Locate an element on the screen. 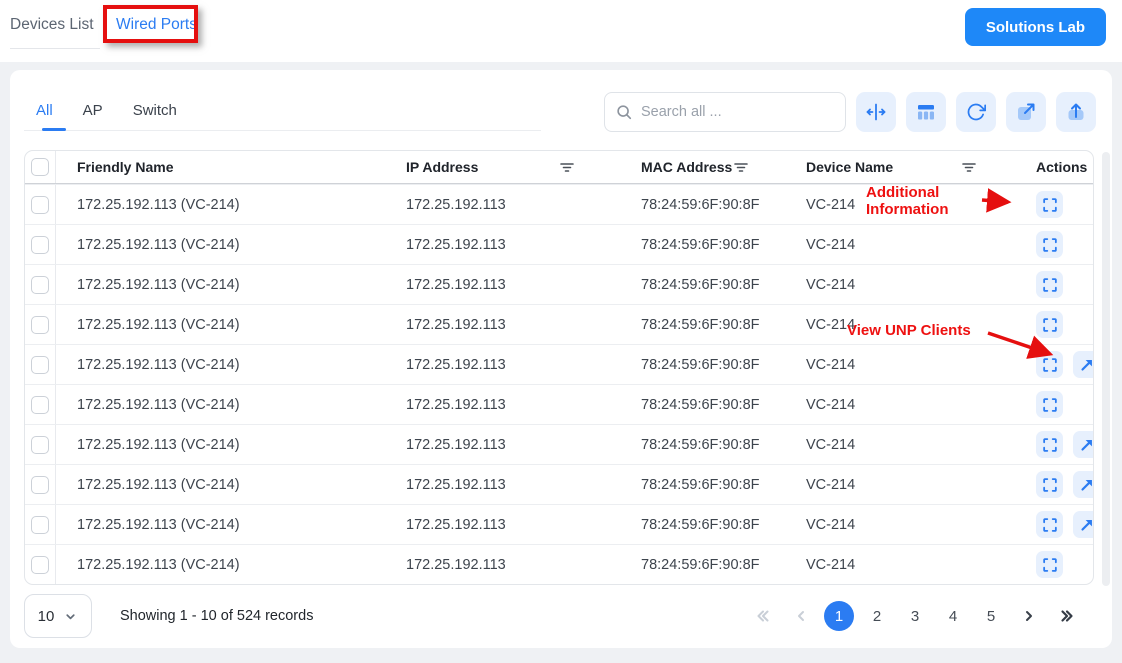 The image size is (1122, 663). solutions-lab-button: Solutions Lab is located at coordinates (1035, 27).